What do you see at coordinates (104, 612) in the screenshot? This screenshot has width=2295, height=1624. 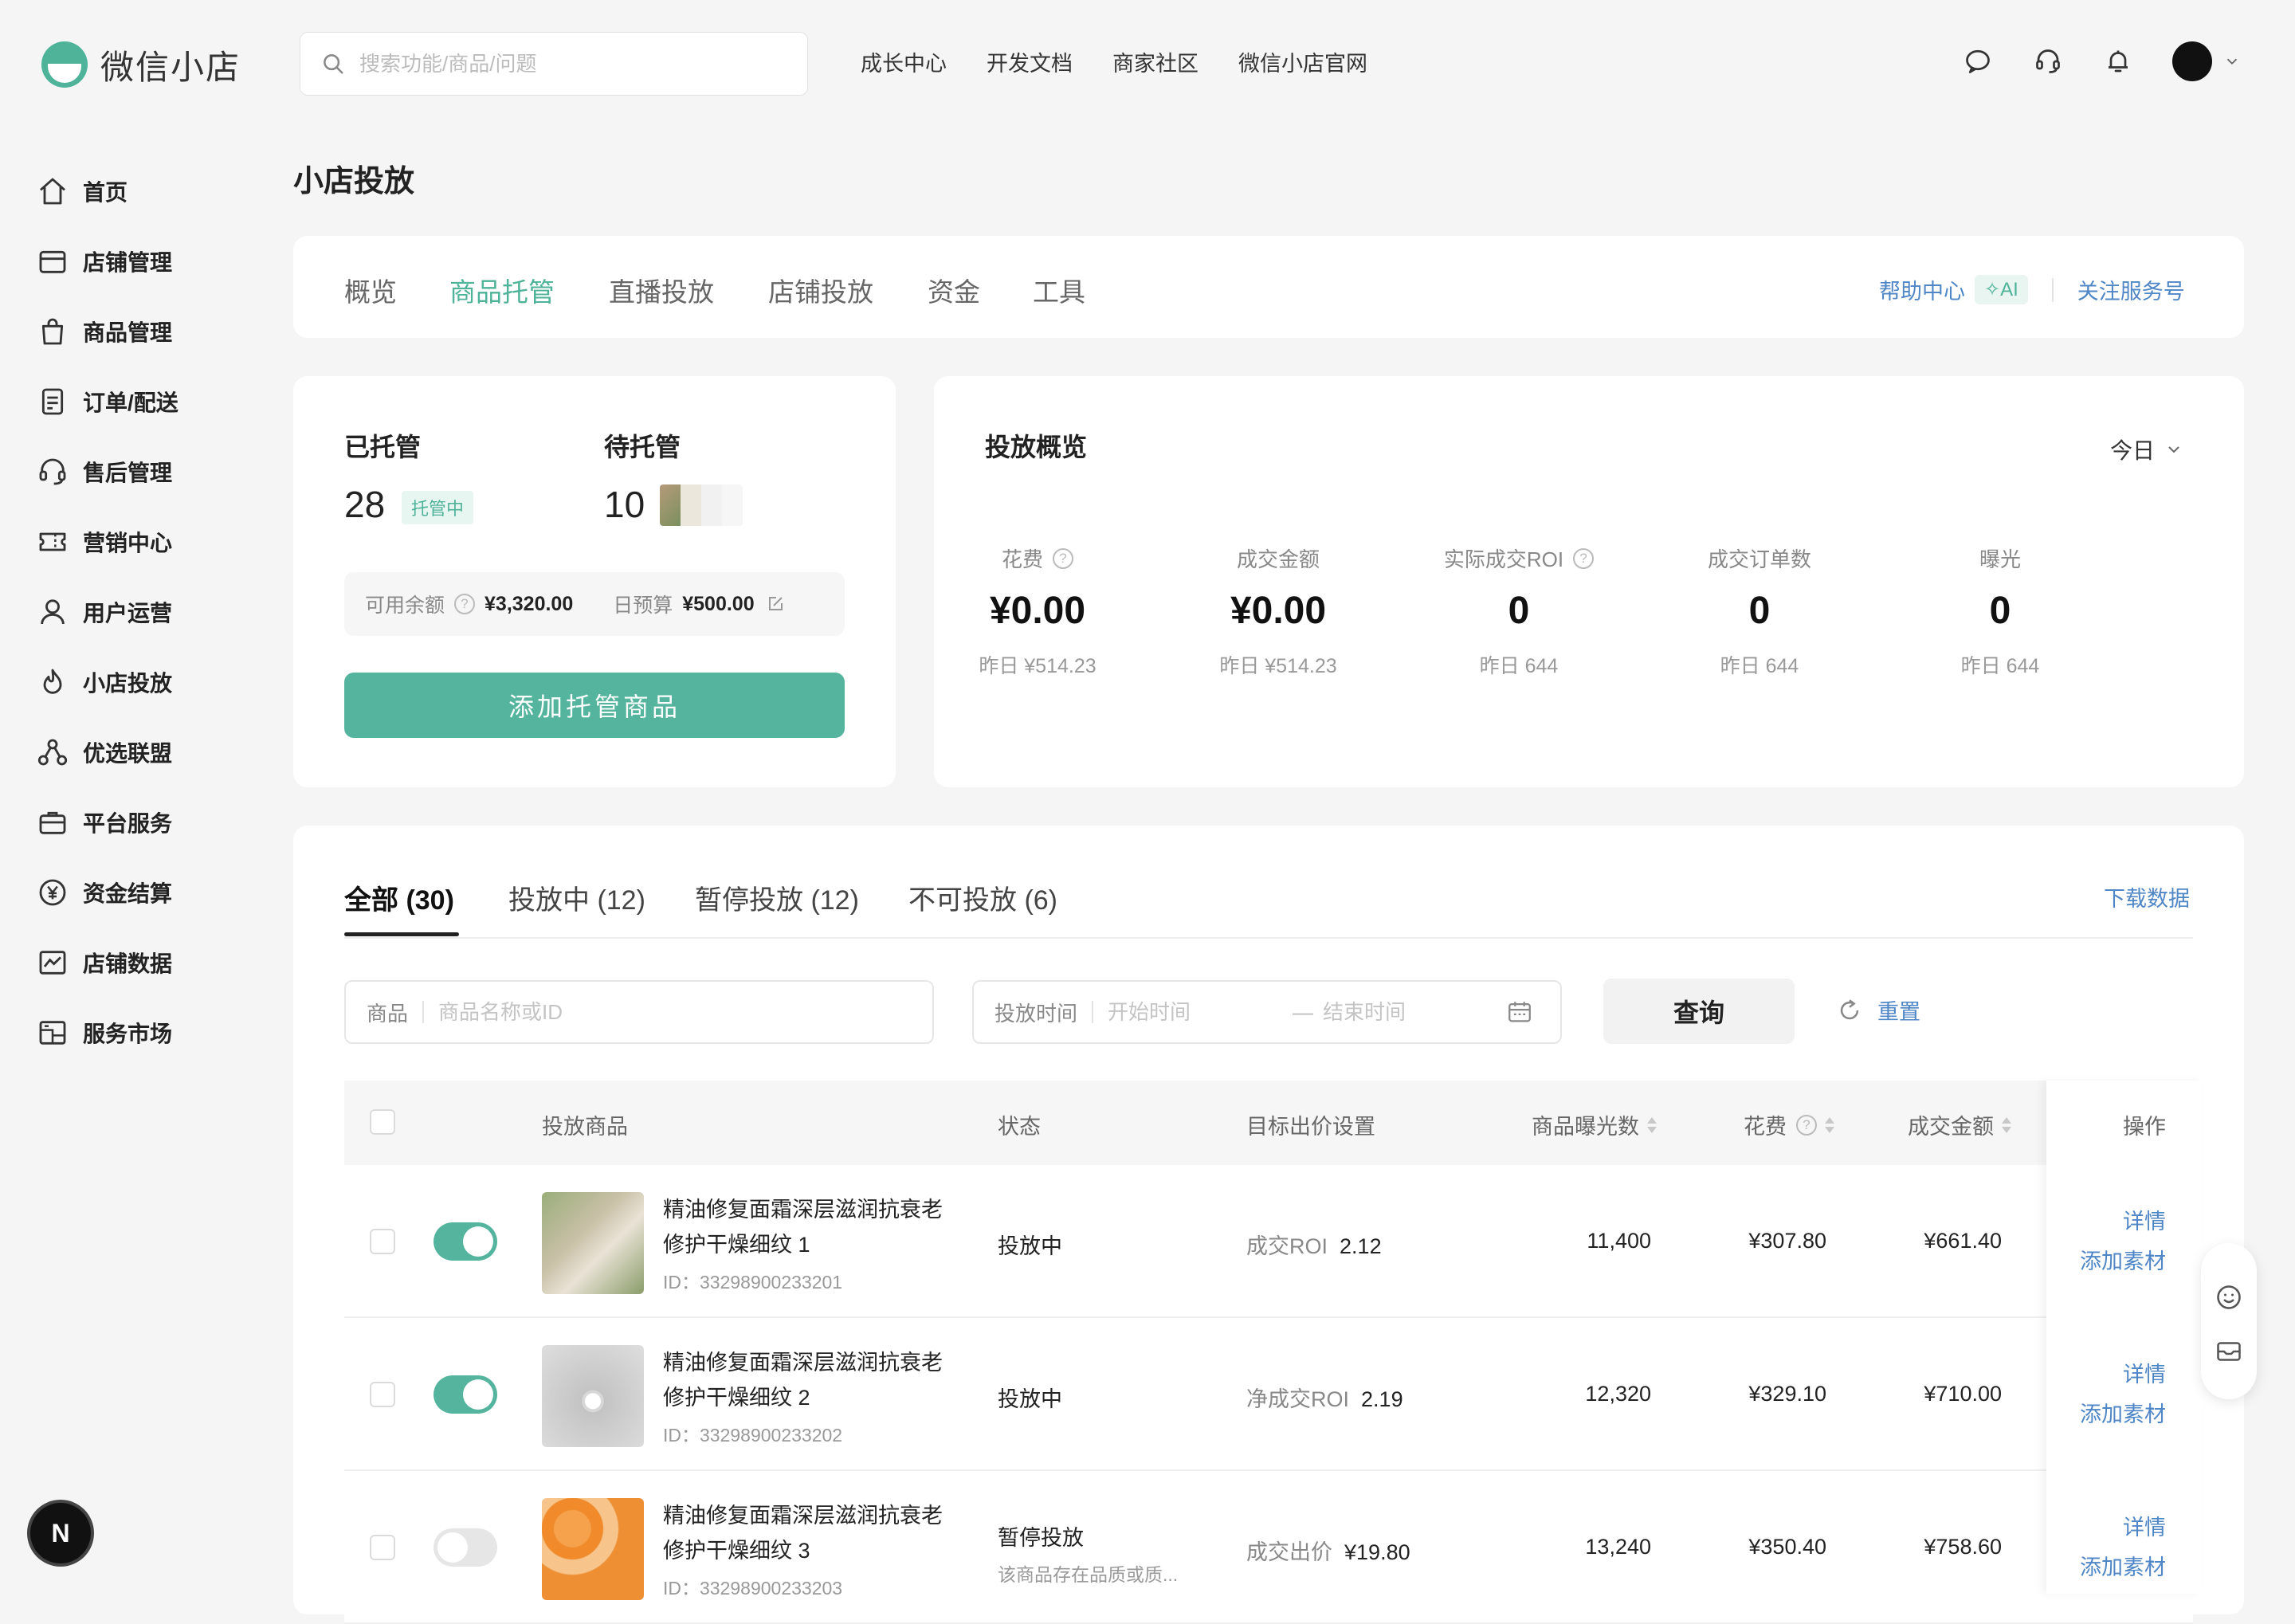 I see `sidebar-item-user-ops: 用户运营` at bounding box center [104, 612].